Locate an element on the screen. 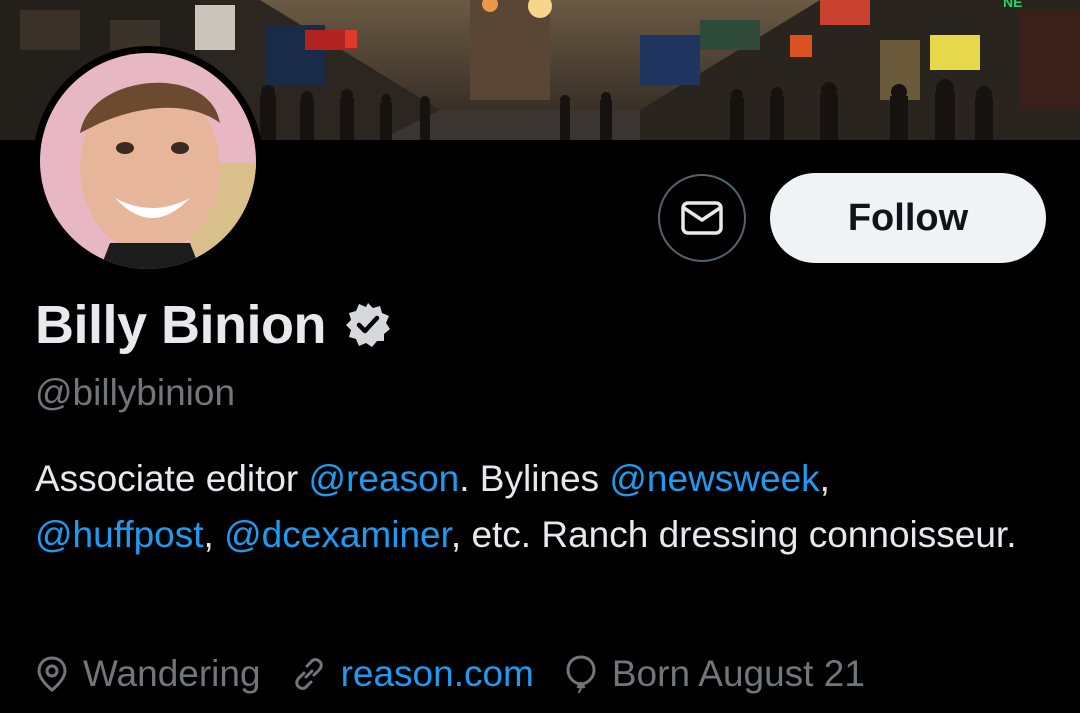 The image size is (1080, 713). verified-badge-shape is located at coordinates (368, 325).